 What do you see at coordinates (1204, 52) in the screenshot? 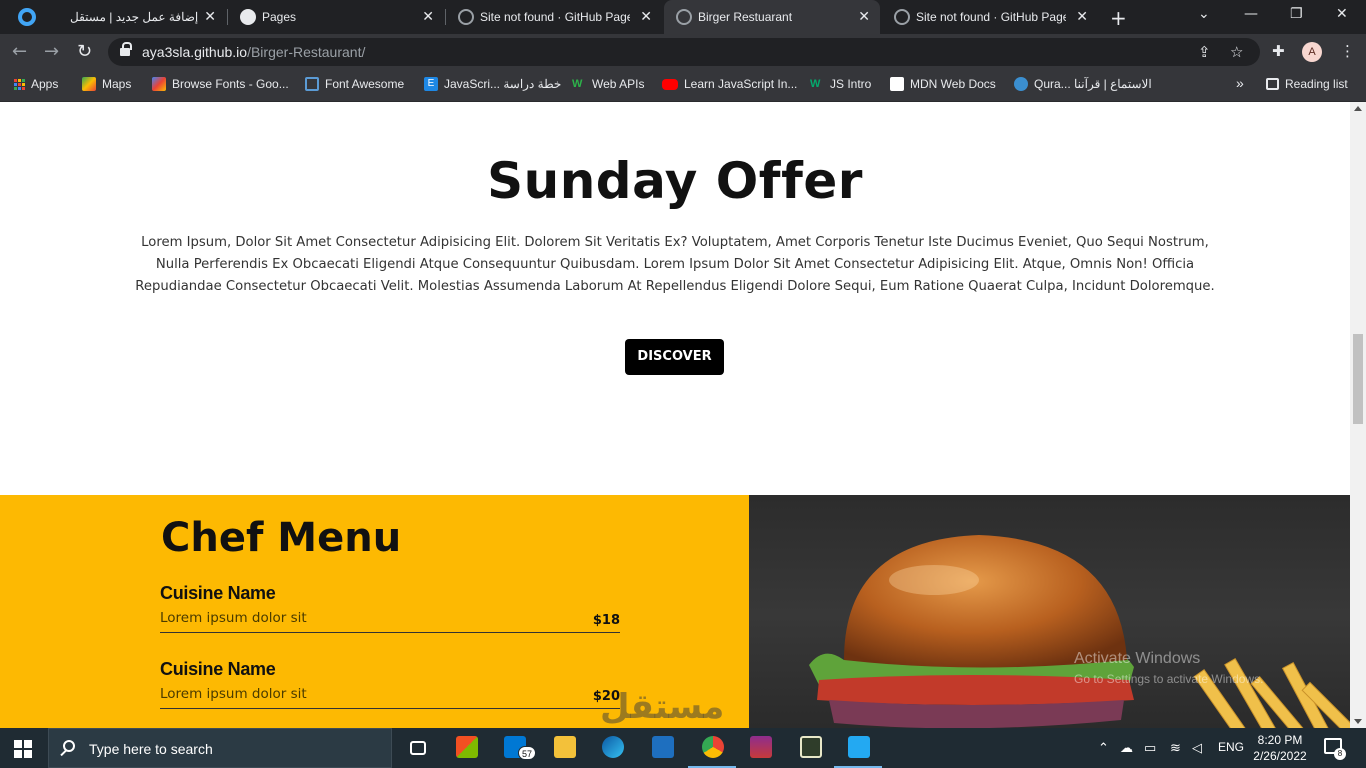
I see `share-icon: ⇪` at bounding box center [1204, 52].